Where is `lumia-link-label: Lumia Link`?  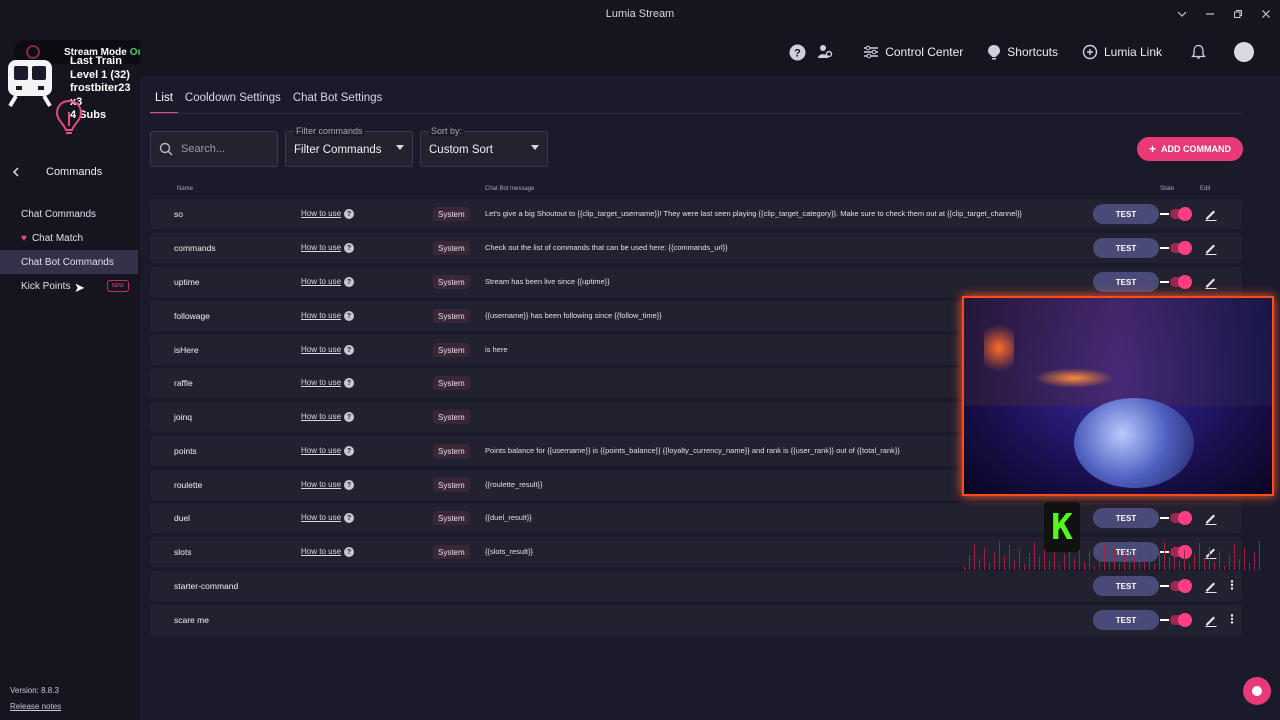
lumia-link-label: Lumia Link is located at coordinates (1132, 52).